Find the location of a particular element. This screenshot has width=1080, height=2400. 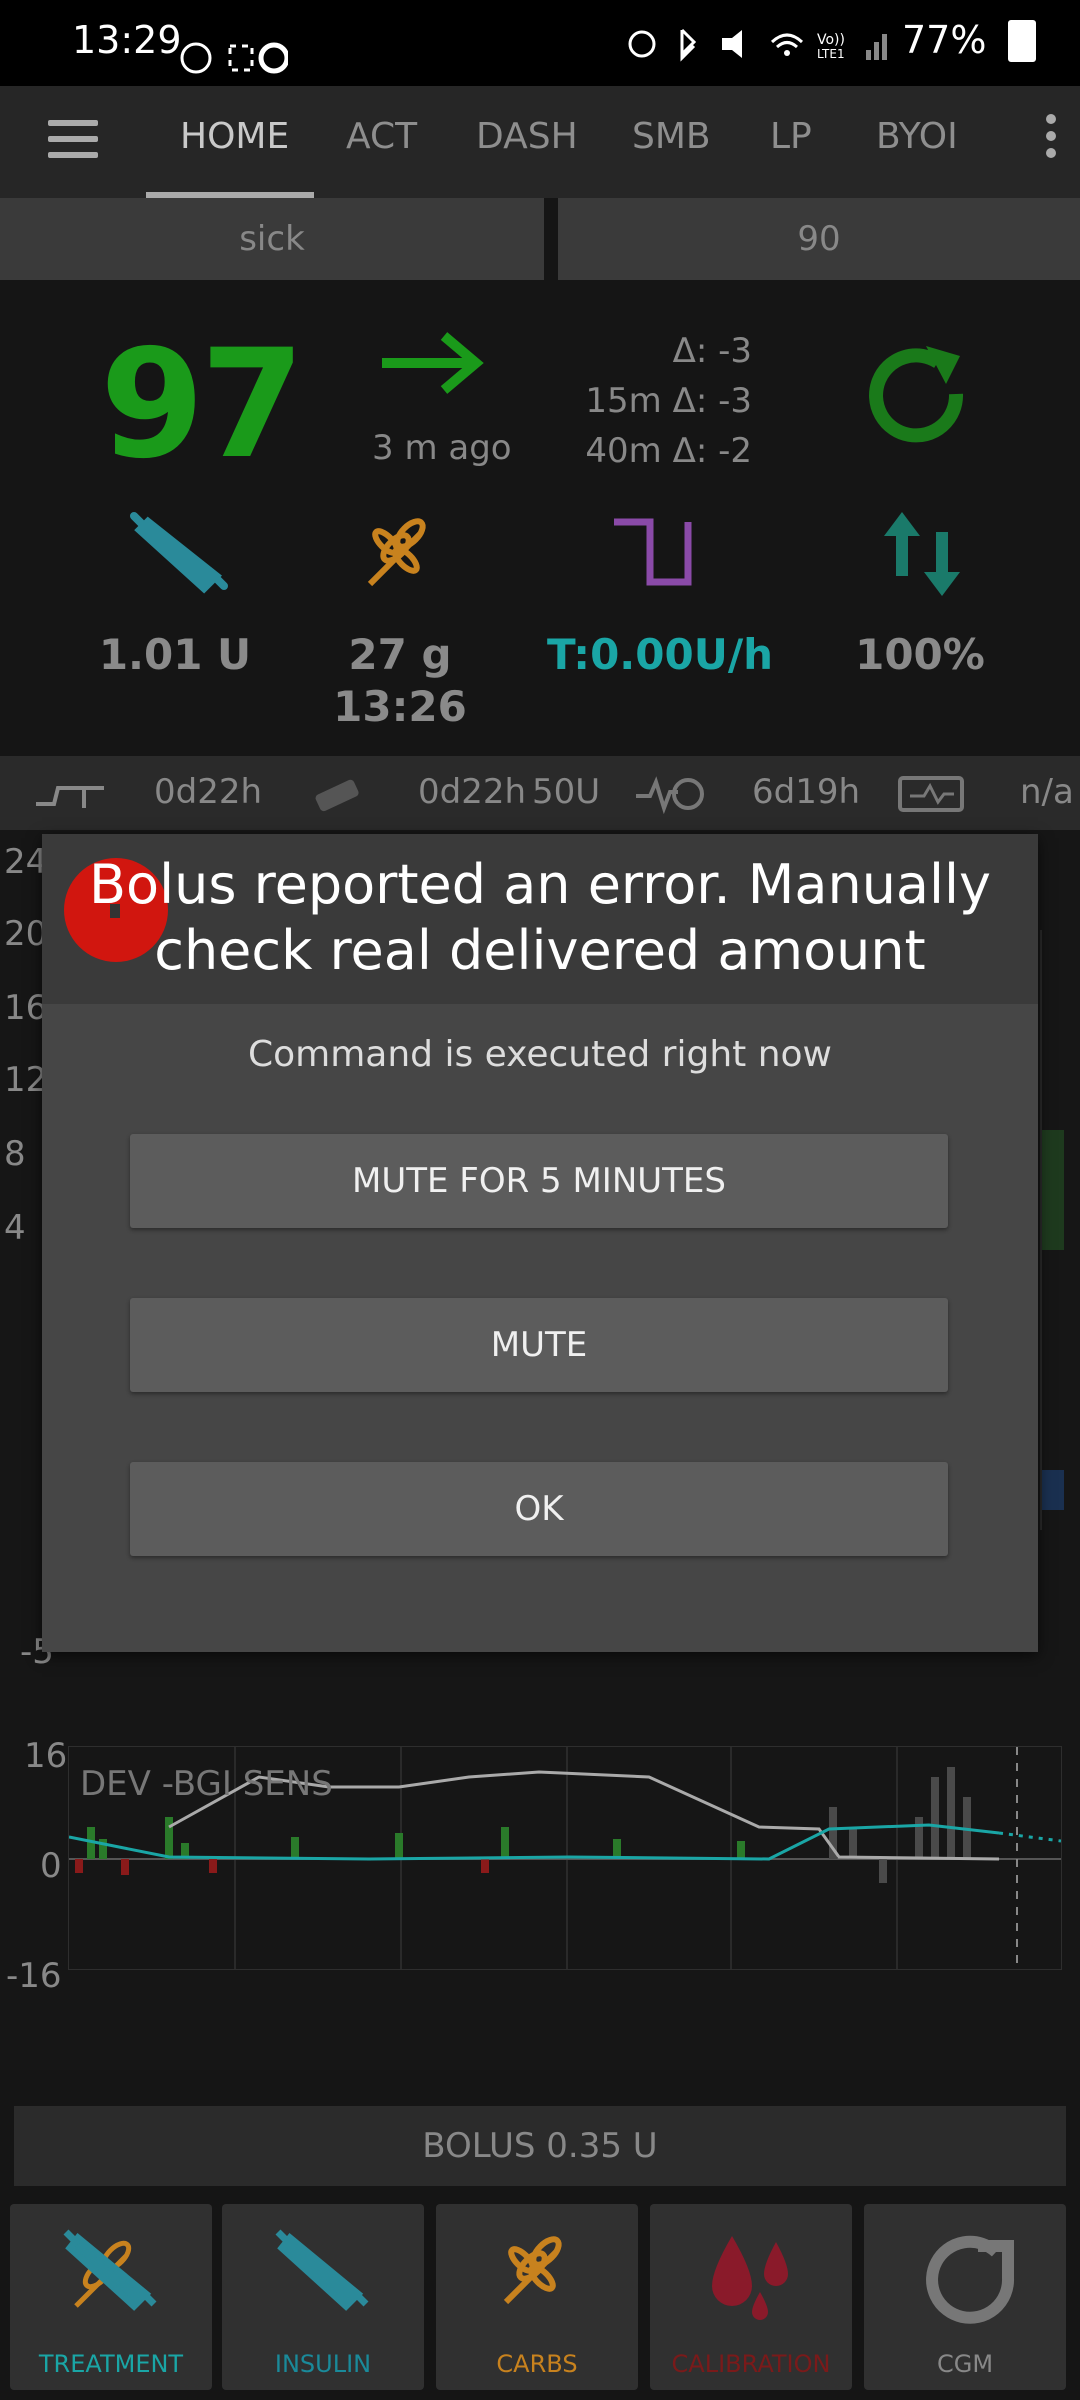

device-status-bar: 0d22h 0d22h 50U 6d19h n/a is located at coordinates (540, 793).